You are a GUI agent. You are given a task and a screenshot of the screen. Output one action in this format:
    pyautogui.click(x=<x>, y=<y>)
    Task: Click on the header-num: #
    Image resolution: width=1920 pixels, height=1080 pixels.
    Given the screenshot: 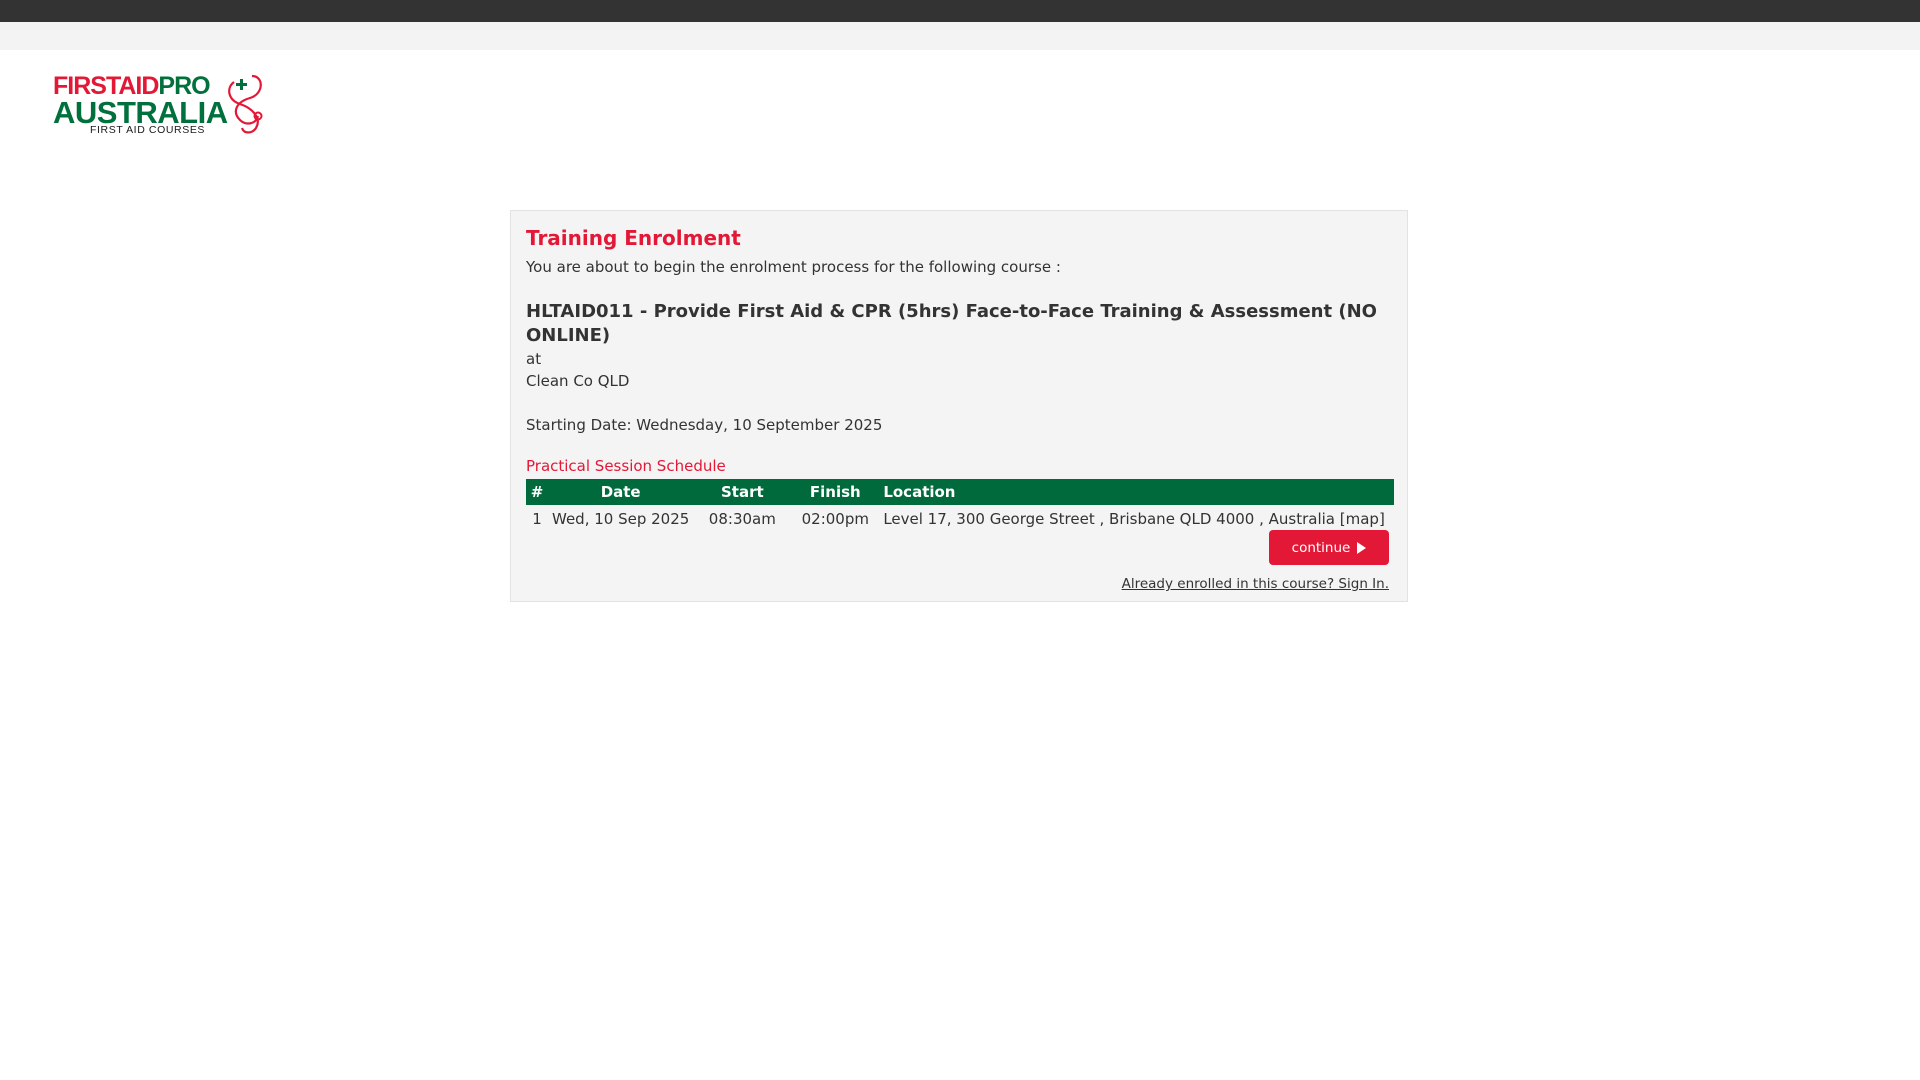 What is the action you would take?
    pyautogui.click(x=537, y=492)
    